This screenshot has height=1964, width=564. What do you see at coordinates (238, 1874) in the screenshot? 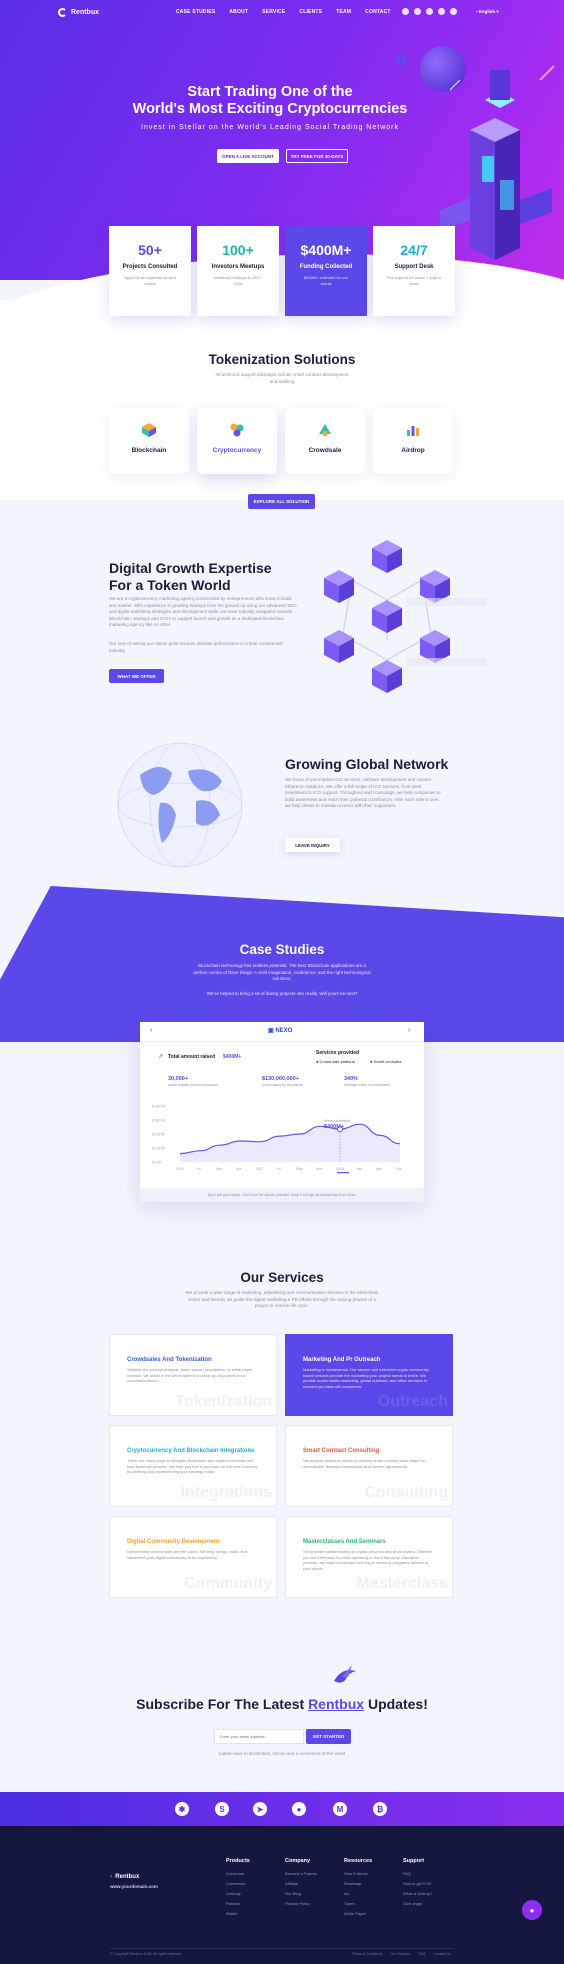
I see `footer-link: Consumer` at bounding box center [238, 1874].